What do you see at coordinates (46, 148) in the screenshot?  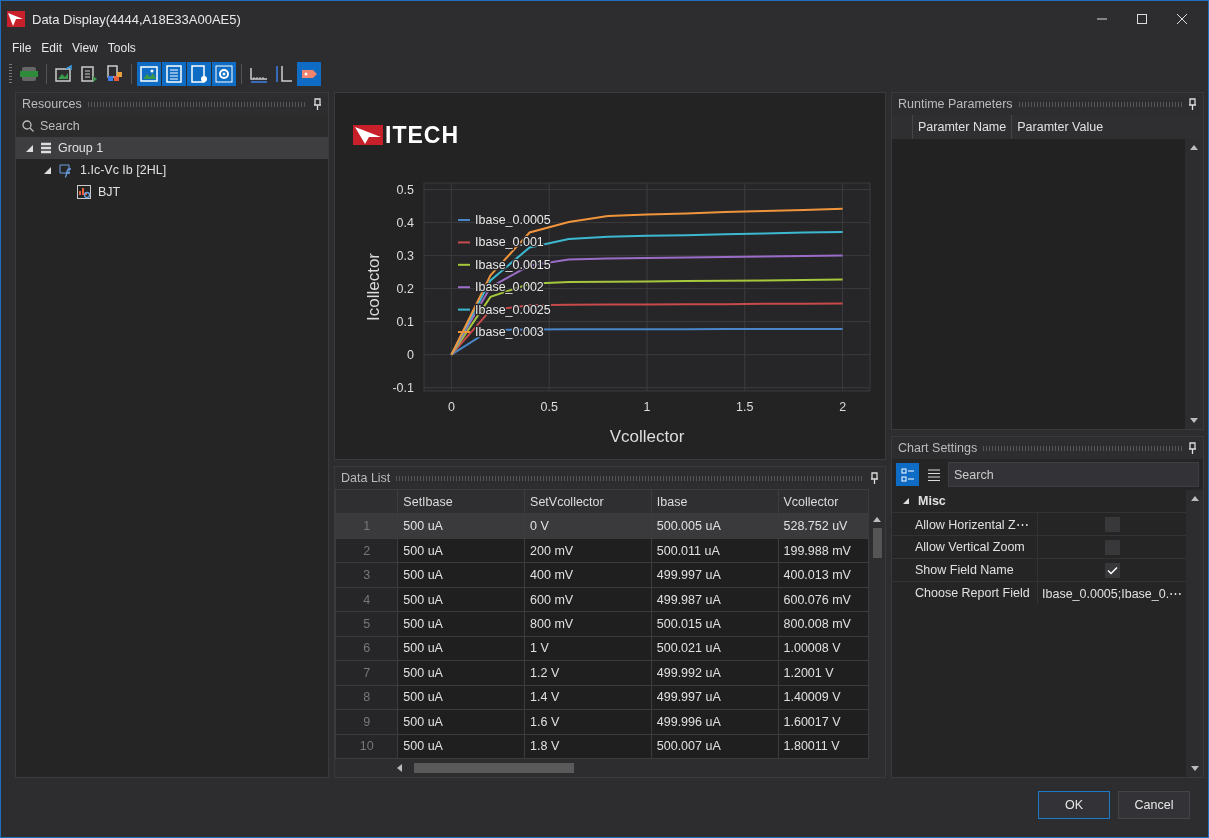 I see `stack-icon` at bounding box center [46, 148].